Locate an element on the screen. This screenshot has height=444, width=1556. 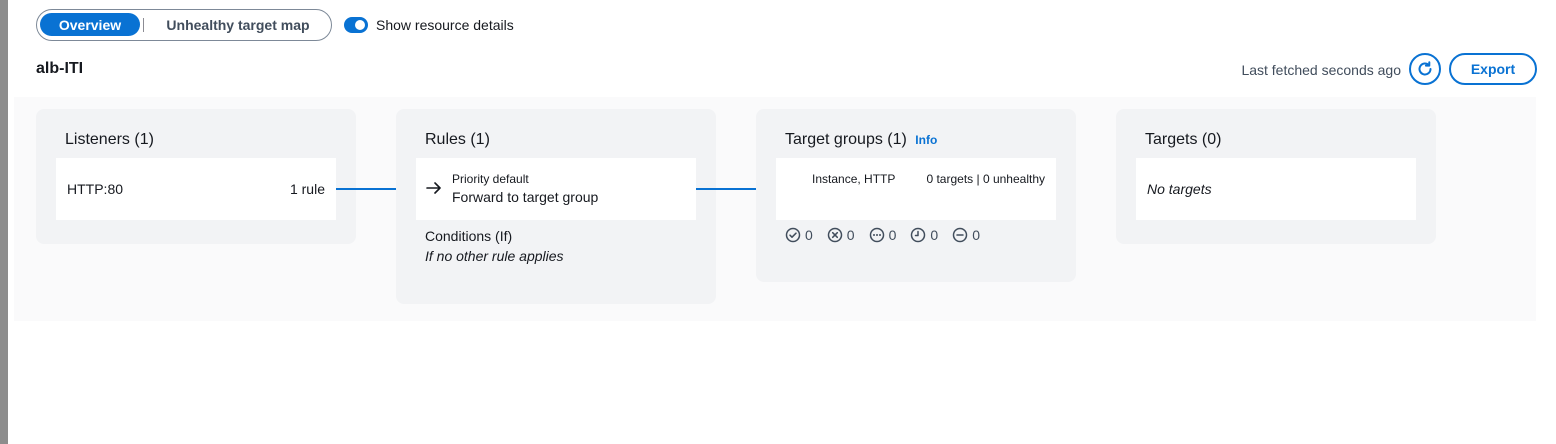
targets-card: Targets (0) No targets is located at coordinates (1276, 176).